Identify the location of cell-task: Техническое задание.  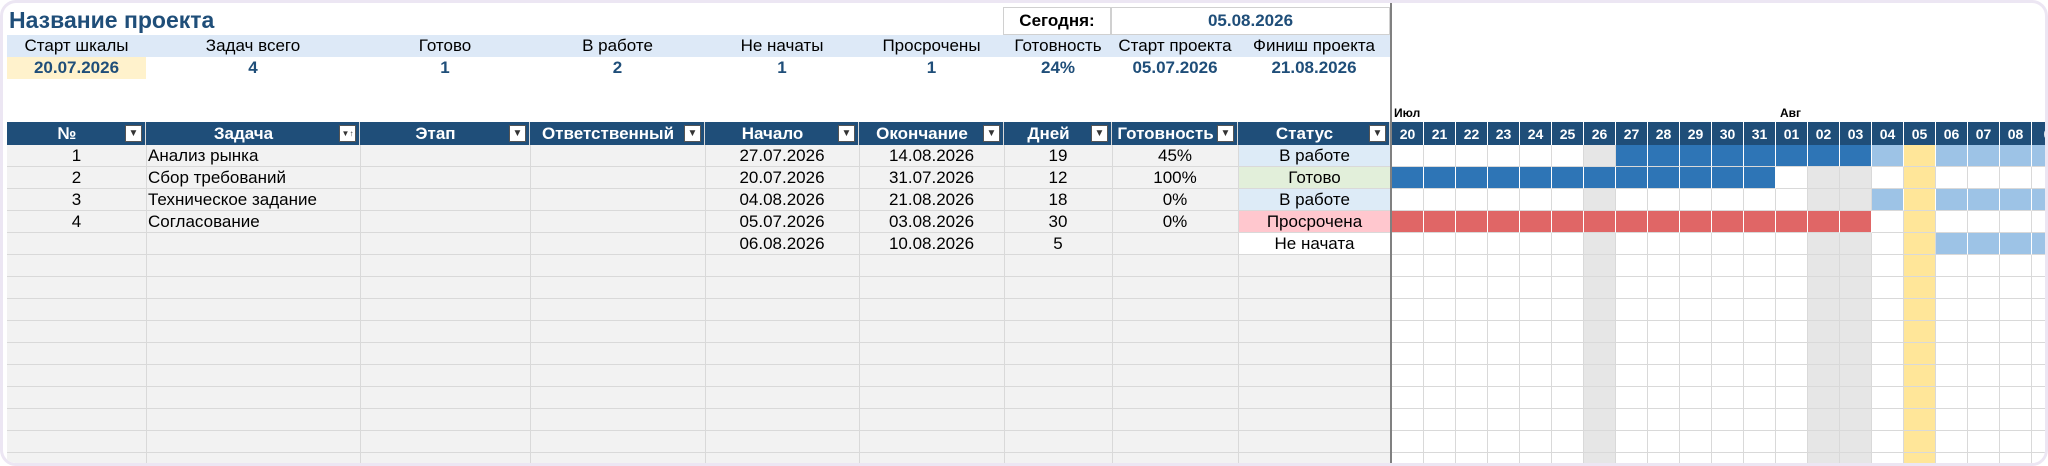
(253, 200).